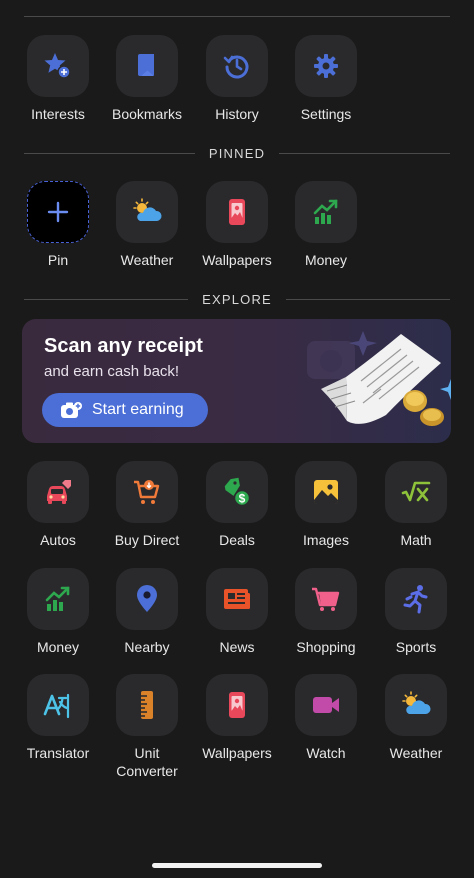 The width and height of the screenshot is (474, 878). Describe the element at coordinates (237, 865) in the screenshot. I see `home-indicator` at that location.